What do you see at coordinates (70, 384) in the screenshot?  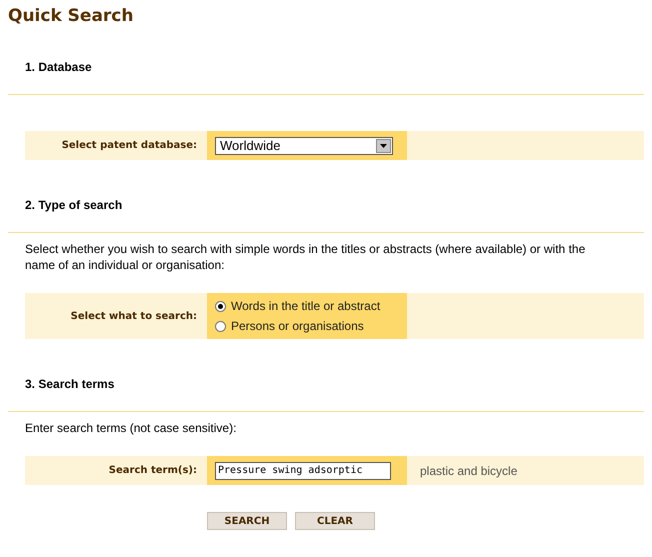 I see `section-heading: 3. Search terms` at bounding box center [70, 384].